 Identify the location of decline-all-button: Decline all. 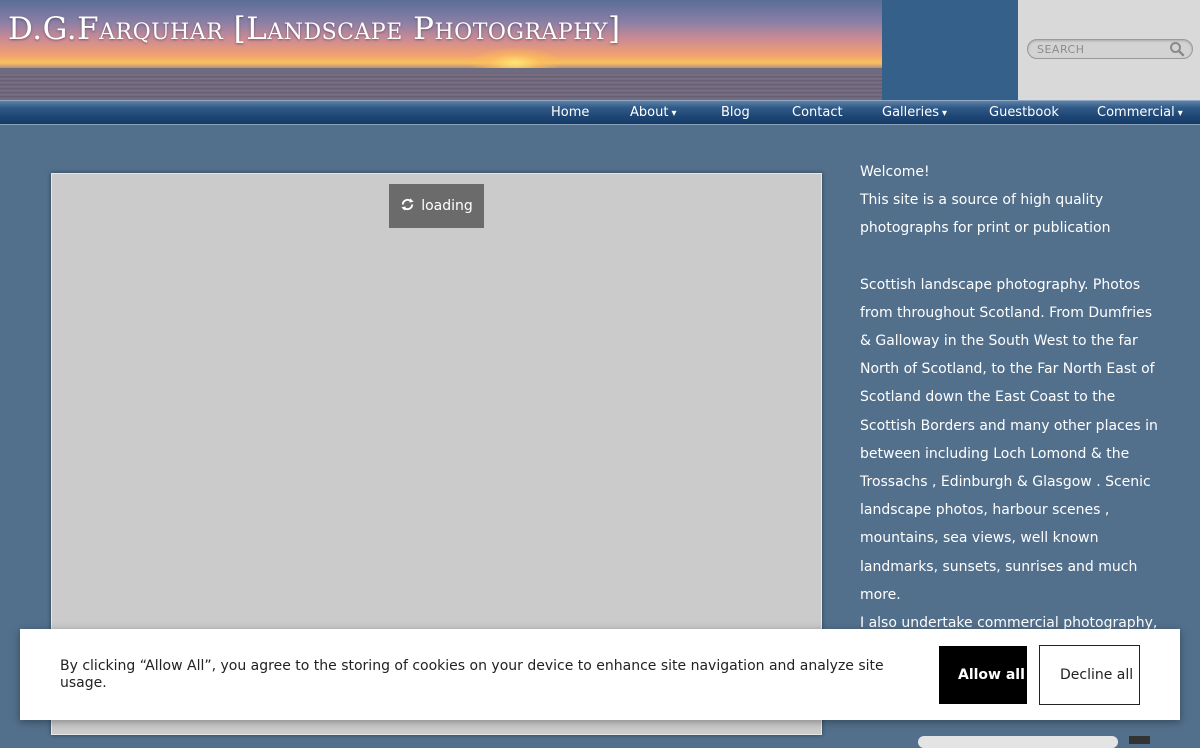
(1089, 675).